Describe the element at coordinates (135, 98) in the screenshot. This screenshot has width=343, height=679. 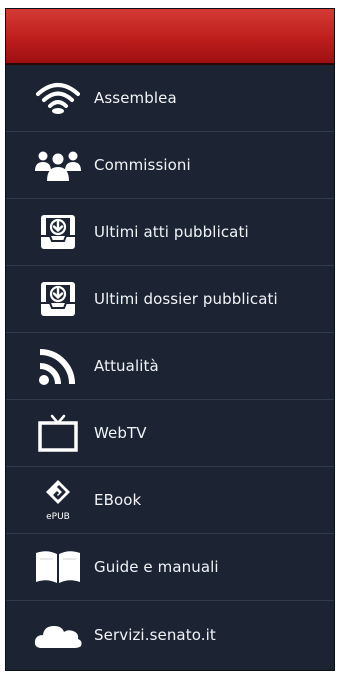
I see `menu-item-label: Assemblea` at that location.